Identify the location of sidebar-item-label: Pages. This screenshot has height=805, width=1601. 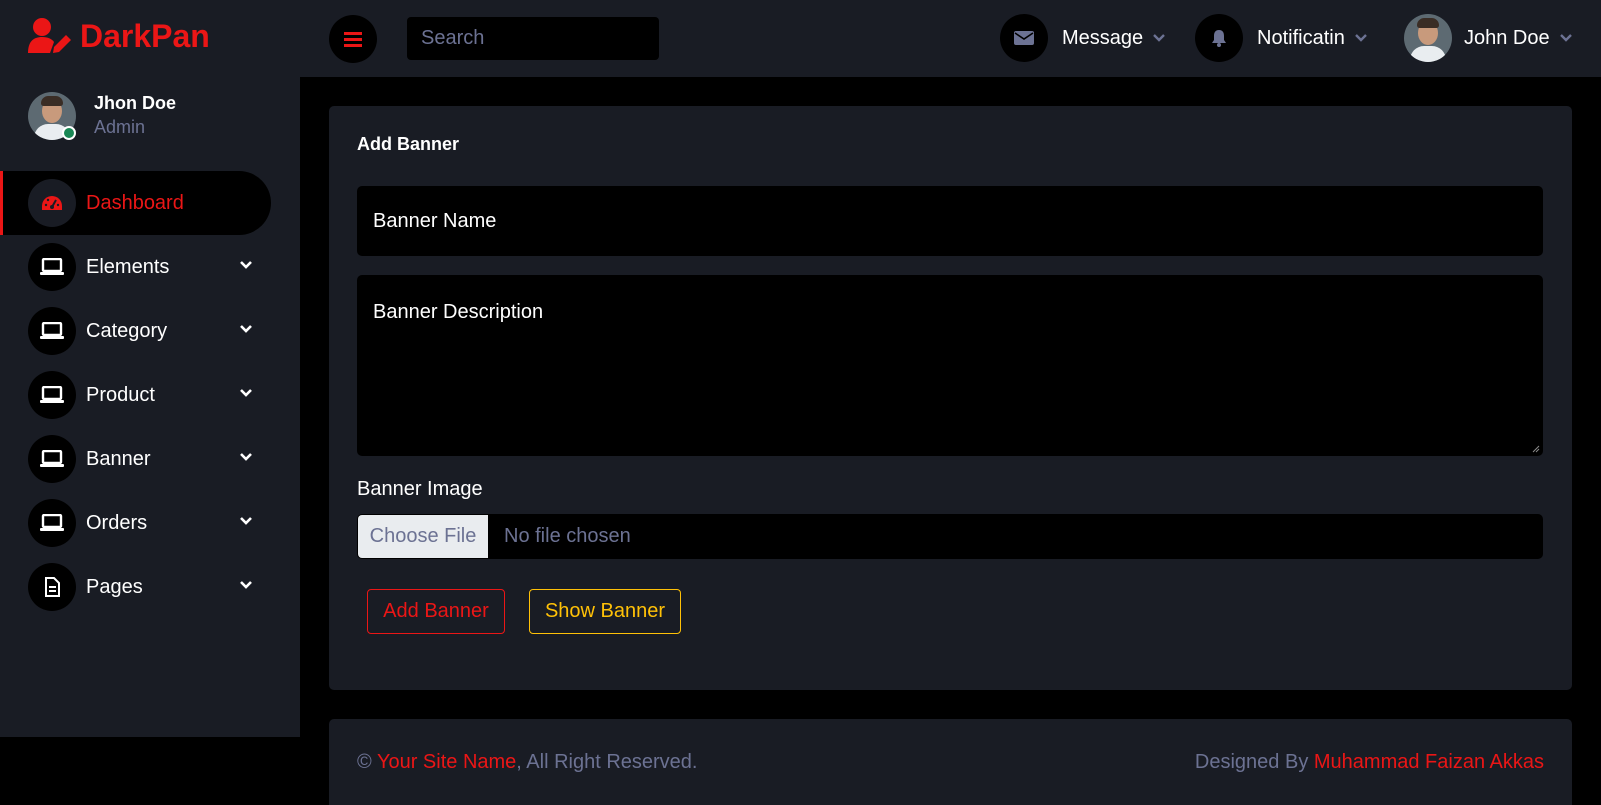
(114, 586).